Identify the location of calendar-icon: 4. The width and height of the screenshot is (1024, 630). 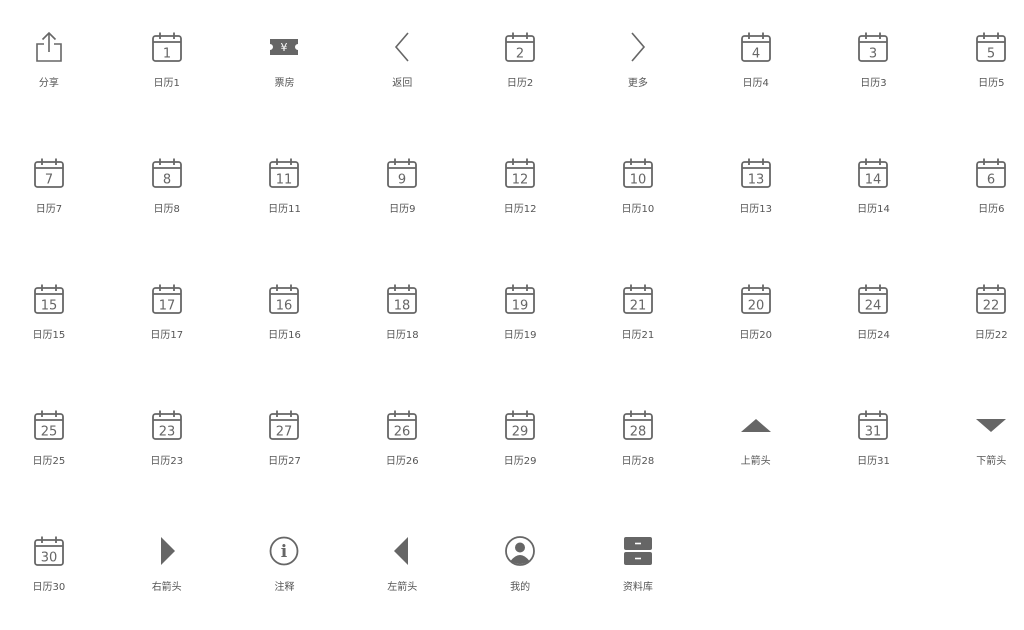
(756, 47).